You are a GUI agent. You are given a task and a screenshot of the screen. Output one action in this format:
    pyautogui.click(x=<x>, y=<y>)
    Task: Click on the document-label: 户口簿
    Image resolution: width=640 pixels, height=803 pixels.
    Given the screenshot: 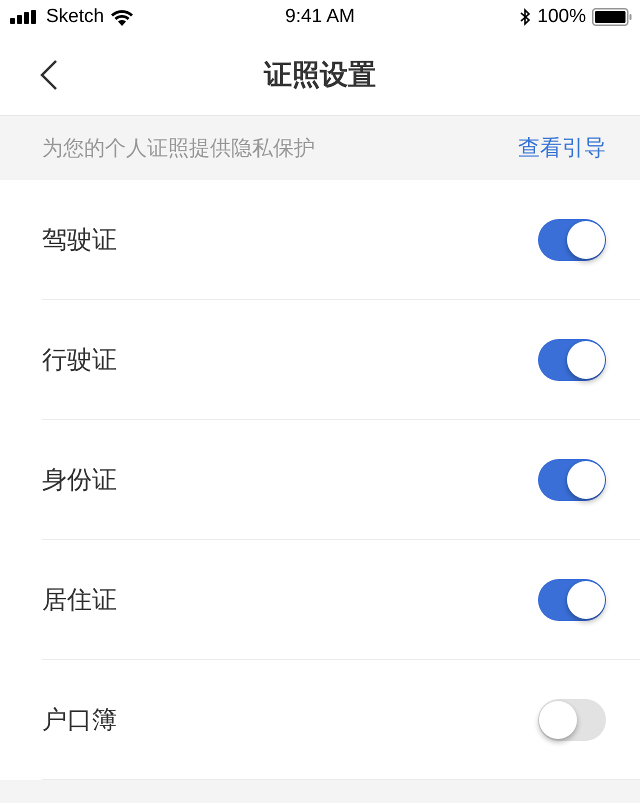 What is the action you would take?
    pyautogui.click(x=79, y=720)
    